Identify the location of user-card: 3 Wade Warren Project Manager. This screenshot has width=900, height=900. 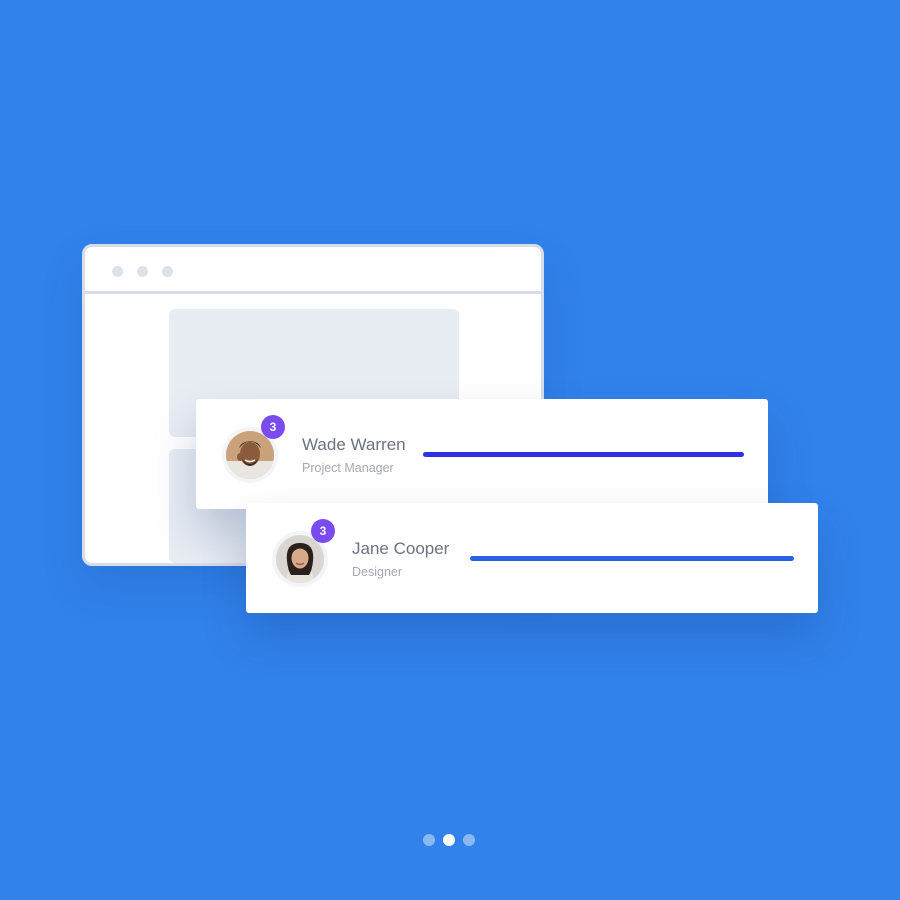
(482, 454).